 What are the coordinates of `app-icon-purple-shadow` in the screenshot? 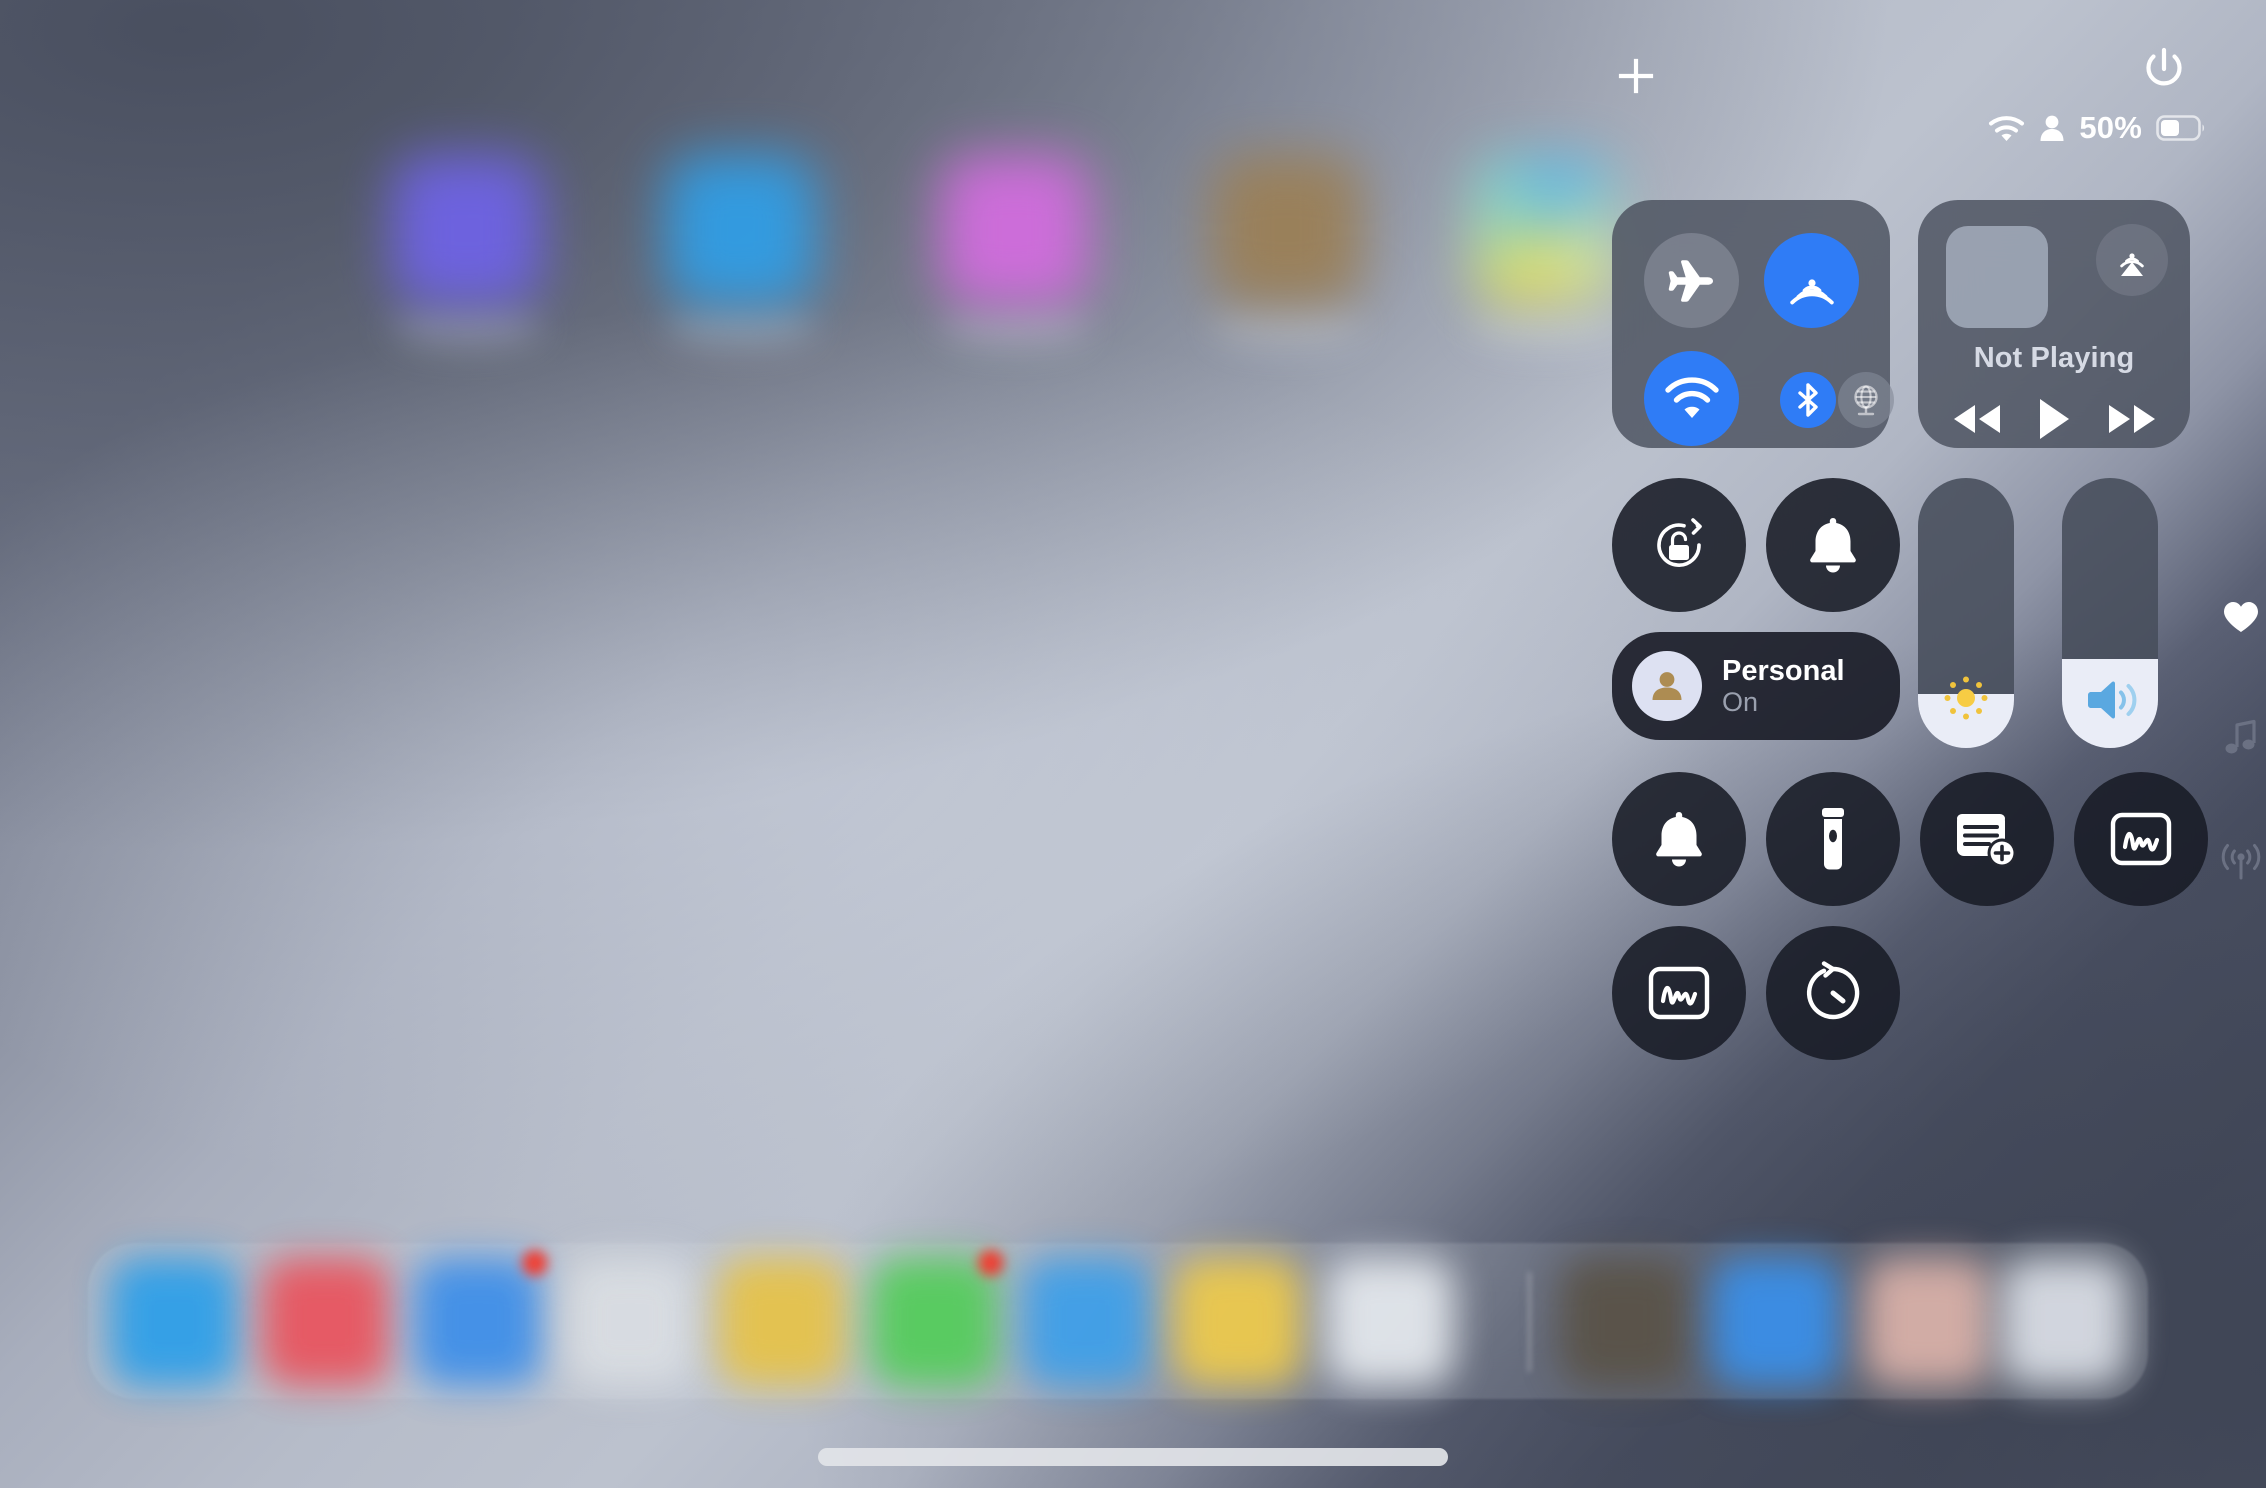 It's located at (467, 326).